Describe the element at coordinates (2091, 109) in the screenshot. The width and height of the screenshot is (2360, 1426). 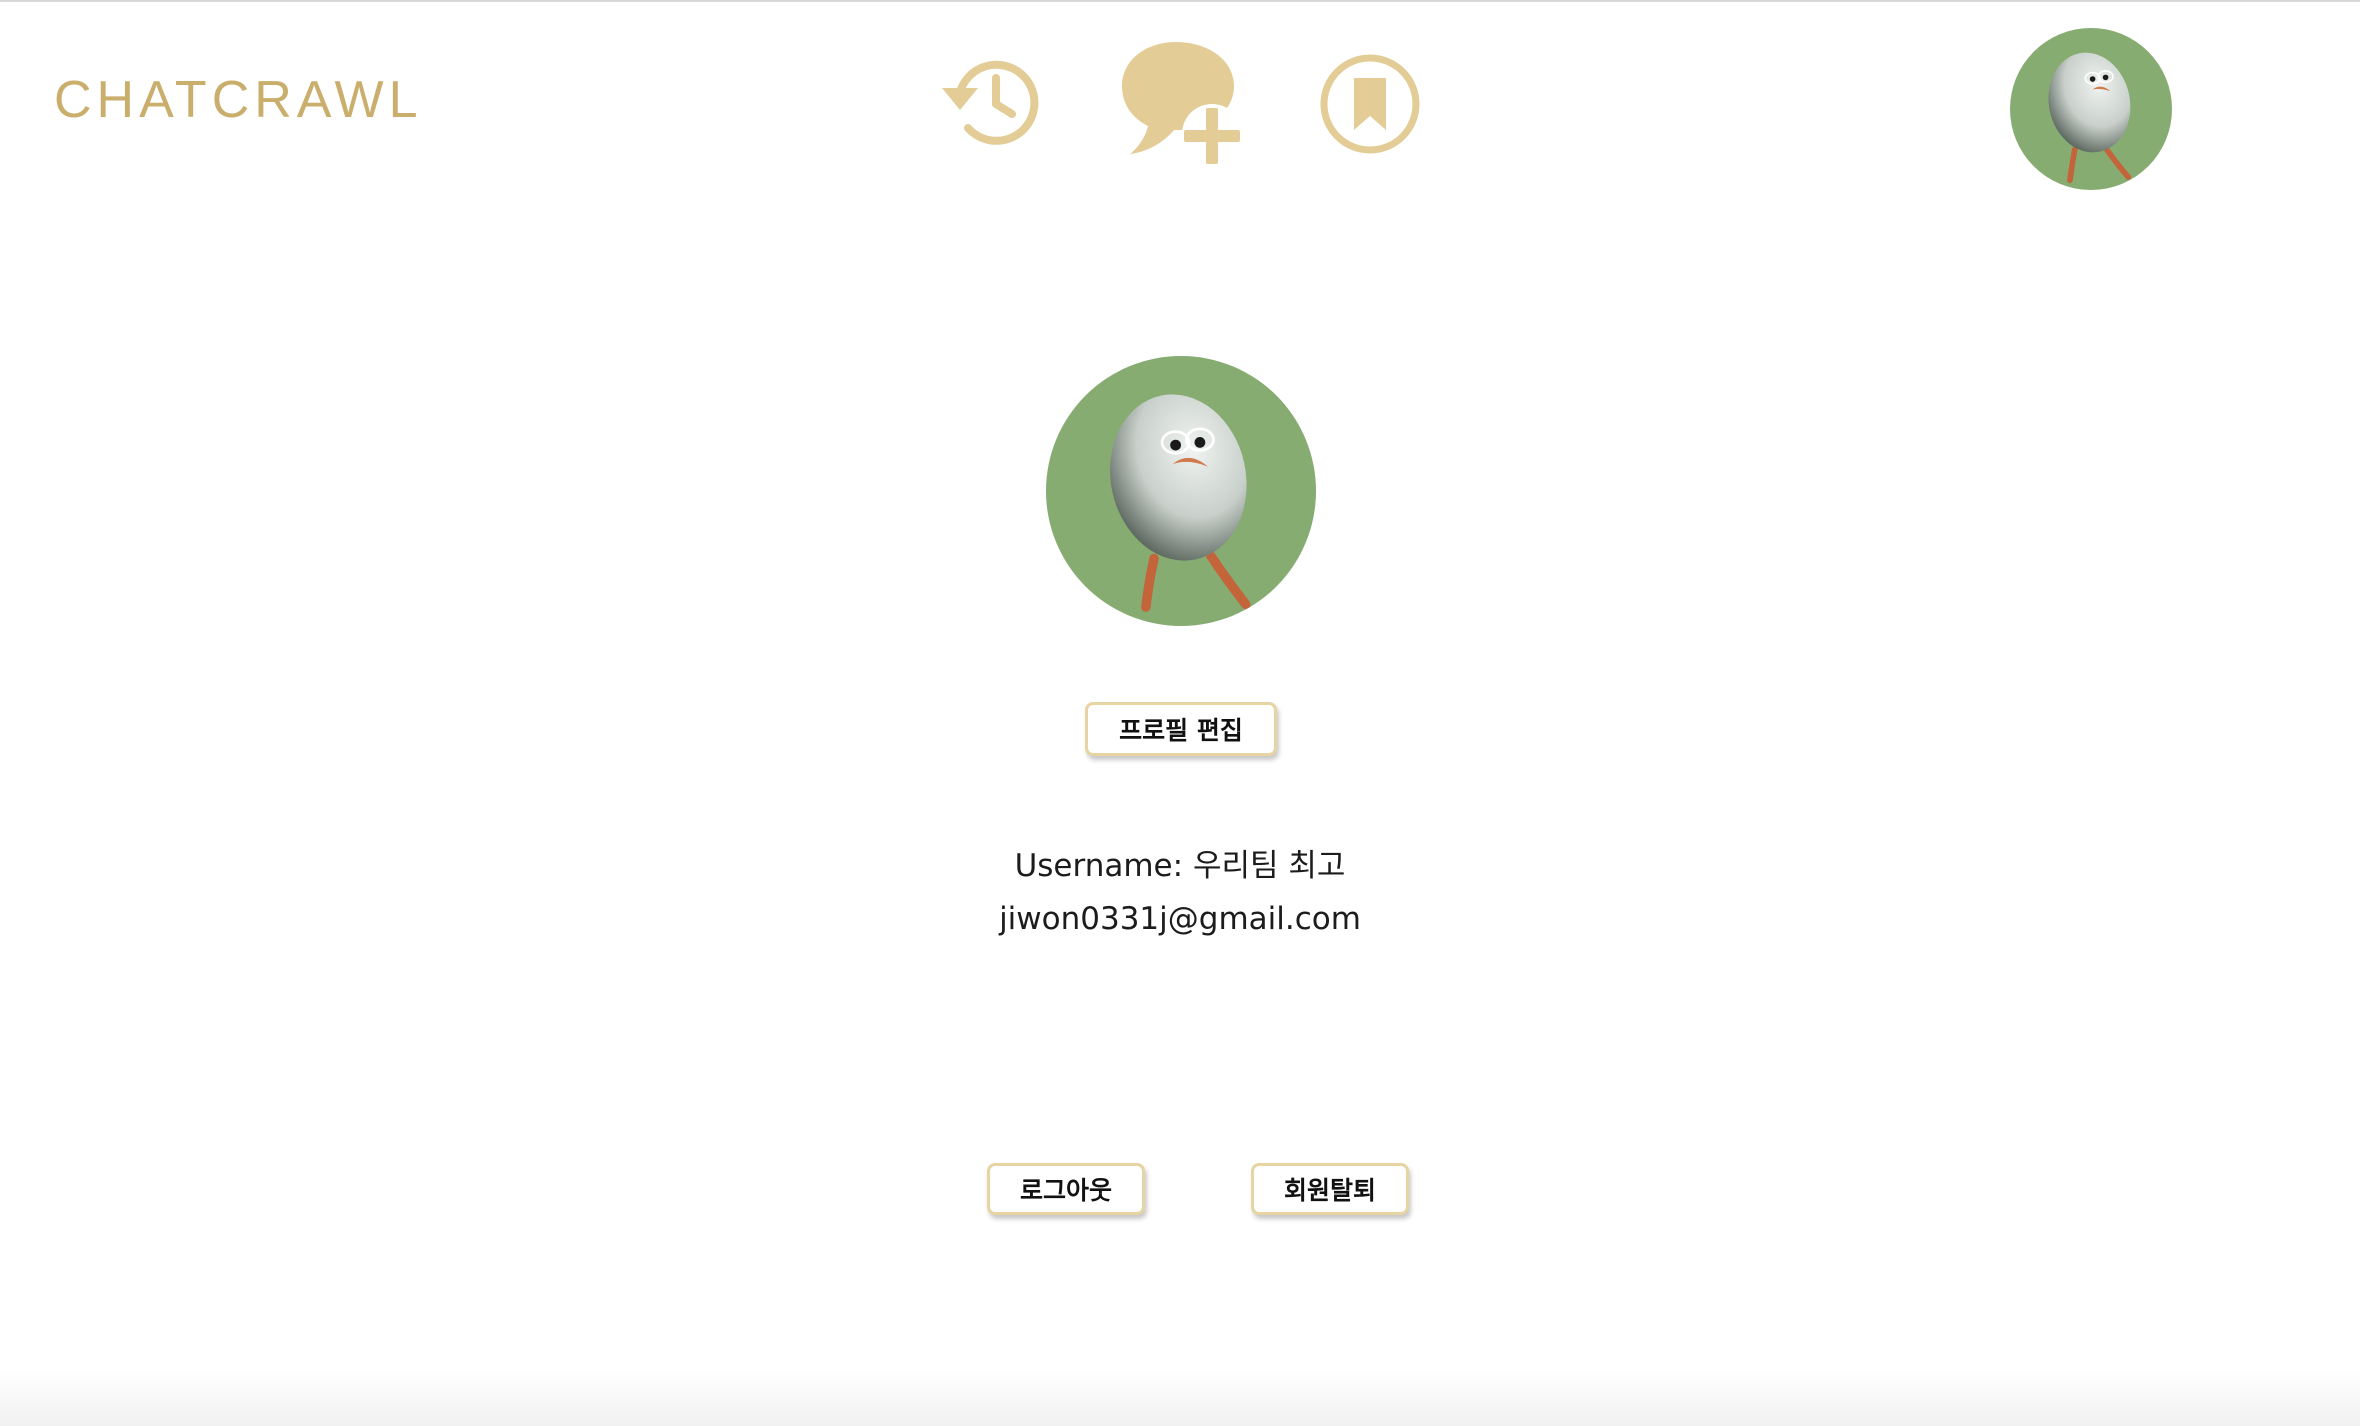
I see `header-avatar` at that location.